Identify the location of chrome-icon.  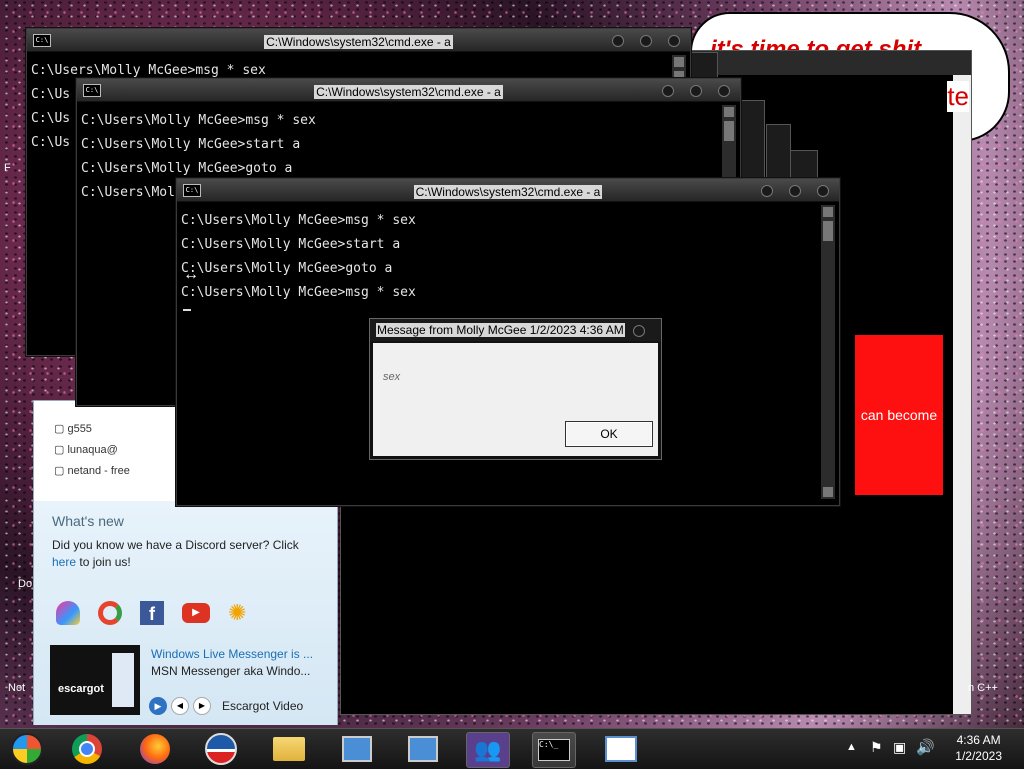
(87, 749).